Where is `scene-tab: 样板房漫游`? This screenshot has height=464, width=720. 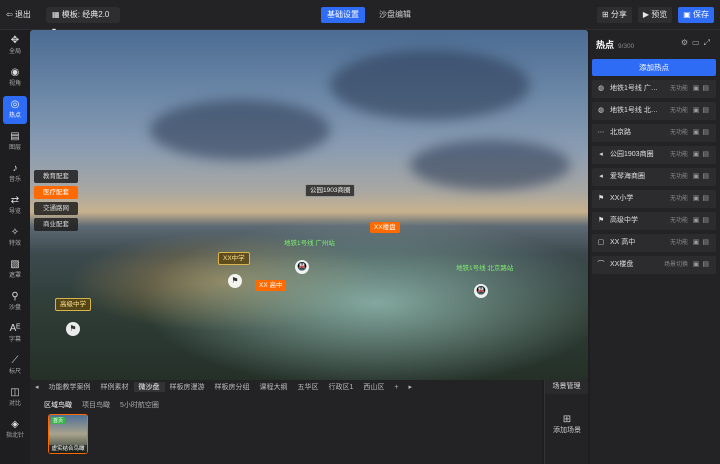
scene-tab: 样板房漫游 is located at coordinates (187, 387).